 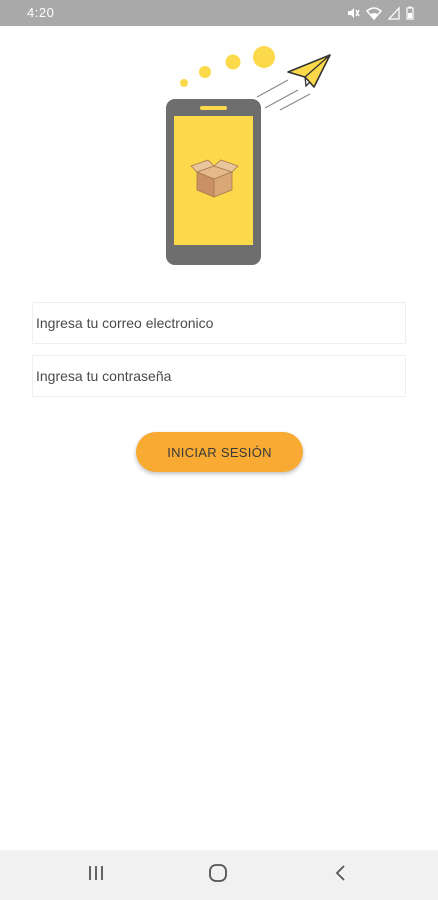 What do you see at coordinates (283, 95) in the screenshot?
I see `speed-lines` at bounding box center [283, 95].